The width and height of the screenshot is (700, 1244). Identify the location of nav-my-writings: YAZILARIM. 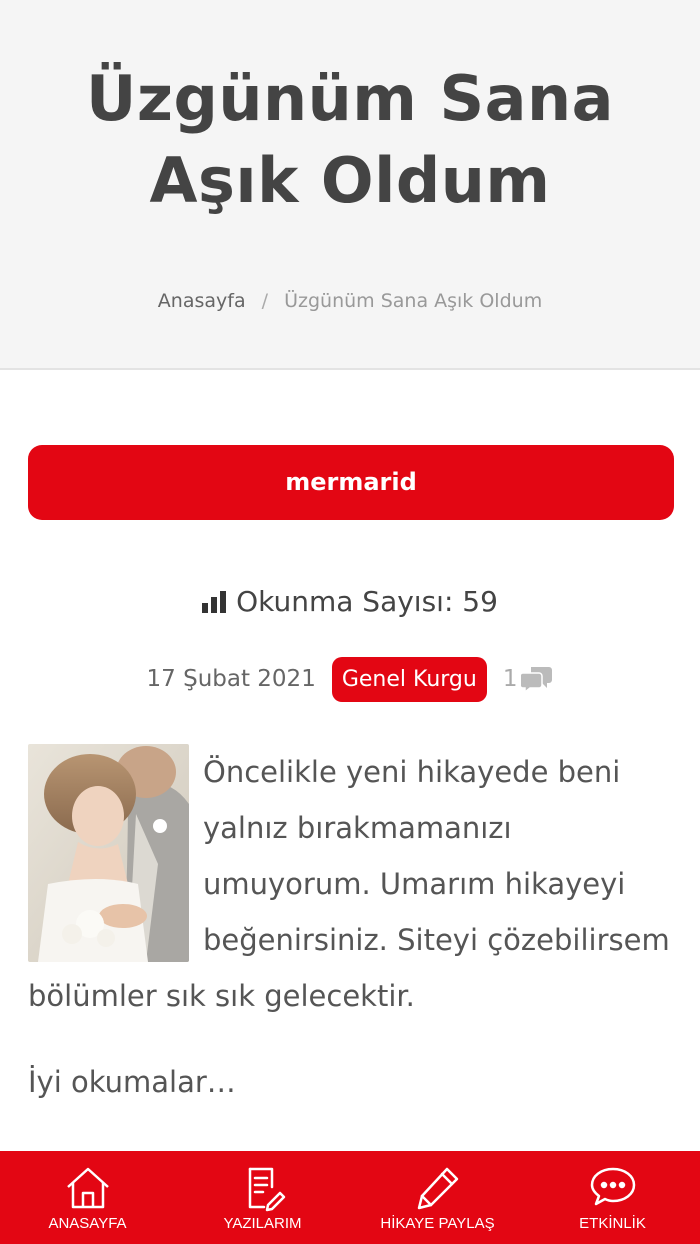
(262, 1197).